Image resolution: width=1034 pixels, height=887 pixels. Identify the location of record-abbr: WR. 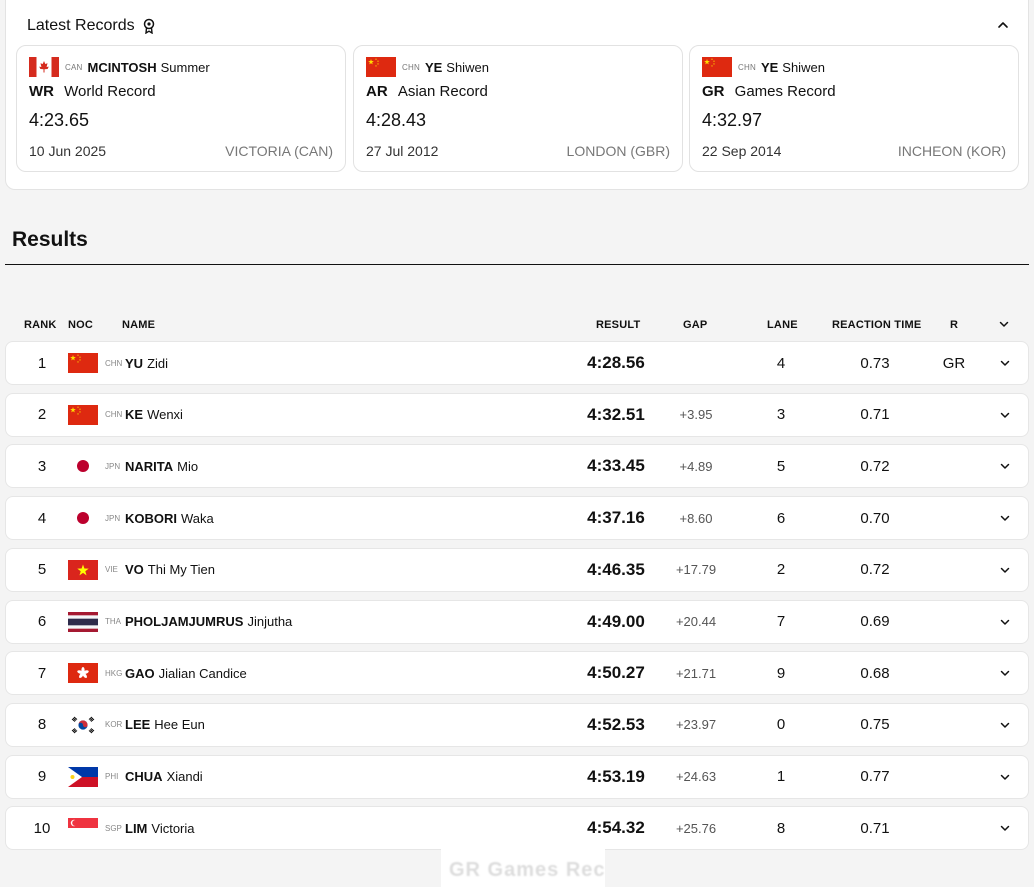
(41, 91).